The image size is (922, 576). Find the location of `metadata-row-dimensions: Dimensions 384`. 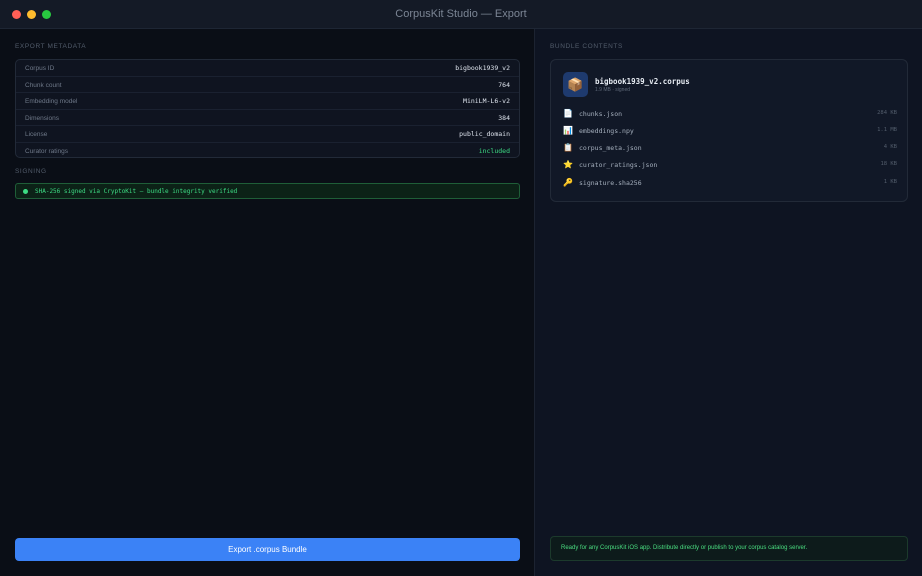

metadata-row-dimensions: Dimensions 384 is located at coordinates (267, 118).